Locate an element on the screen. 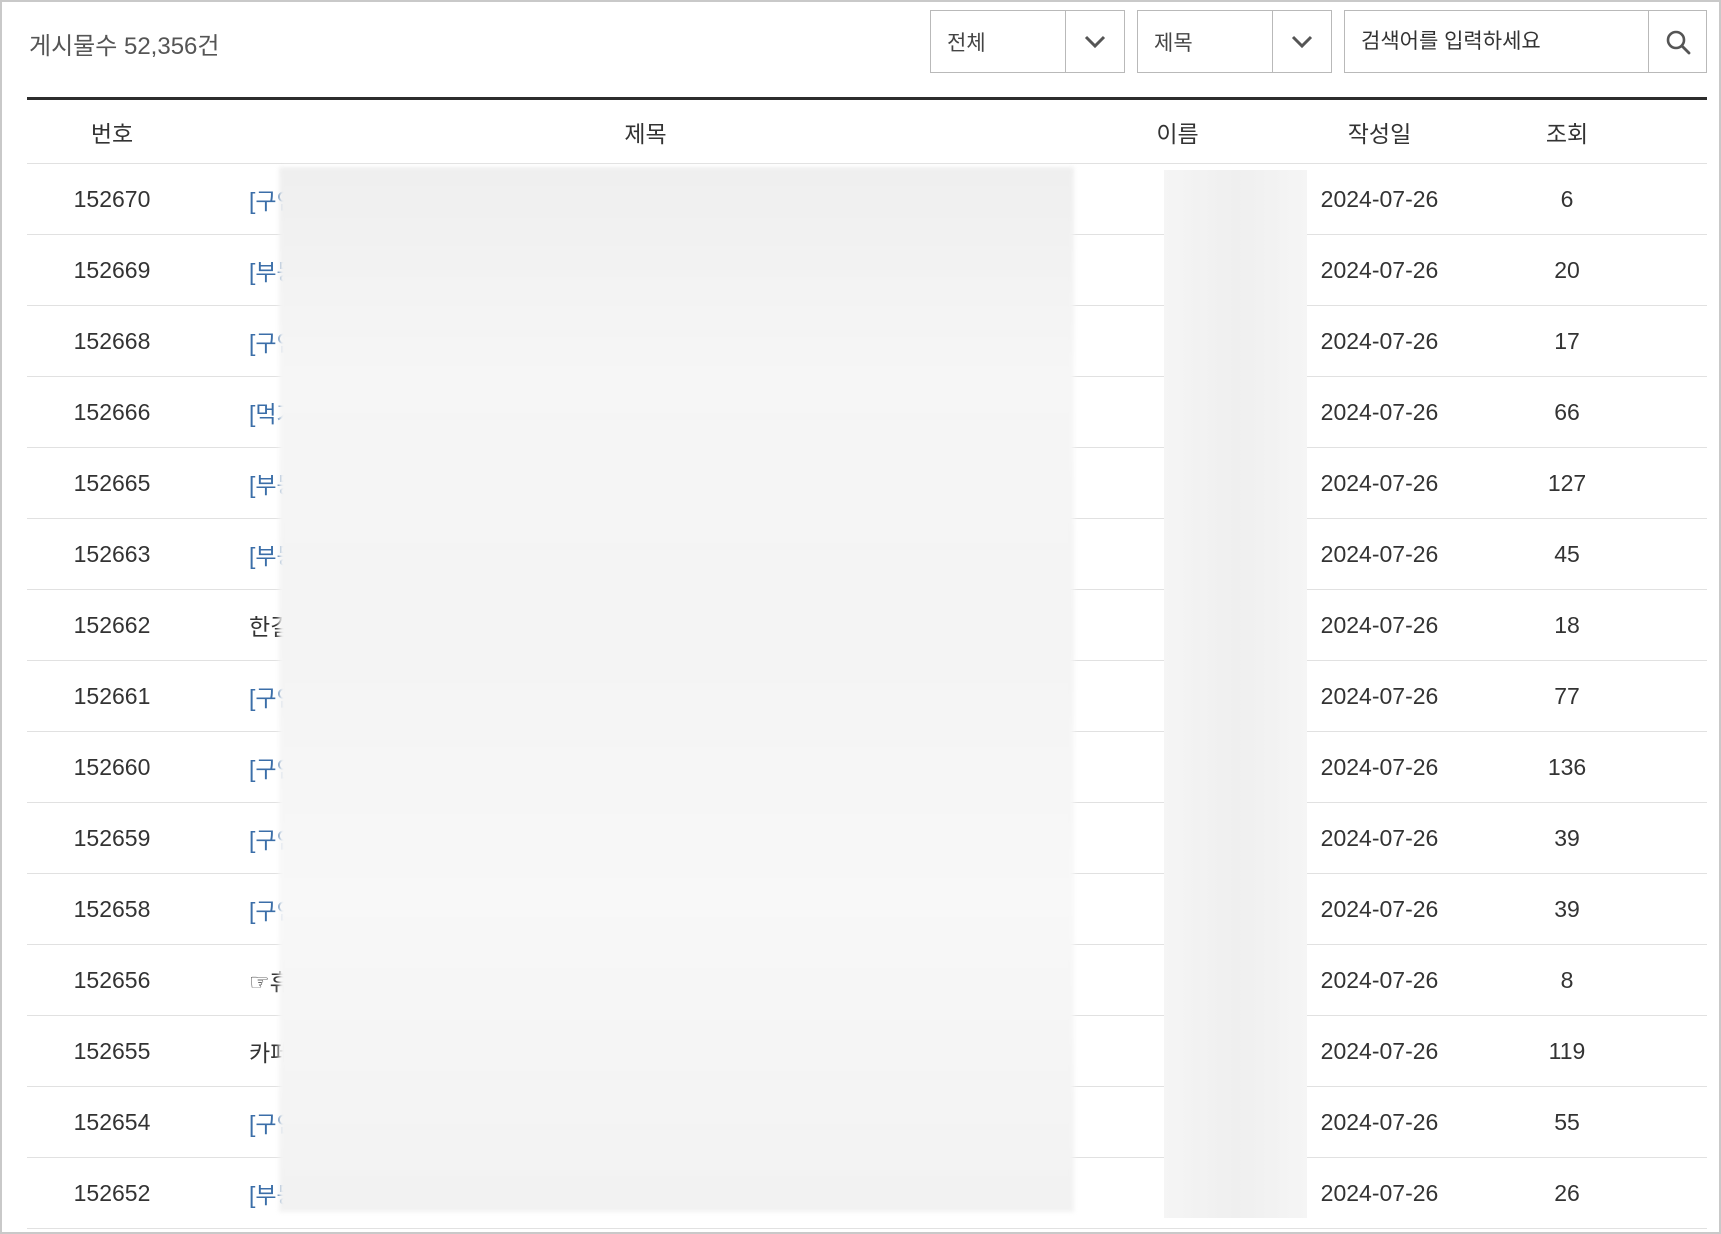 This screenshot has width=1721, height=1234. post-views: 18 is located at coordinates (1567, 624).